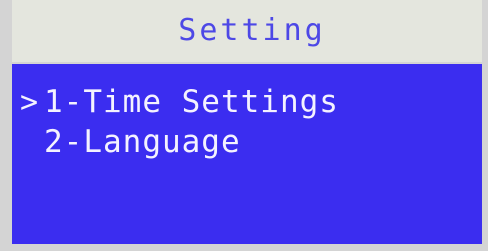 This screenshot has width=488, height=251. I want to click on screen-title: Setting, so click(252, 30).